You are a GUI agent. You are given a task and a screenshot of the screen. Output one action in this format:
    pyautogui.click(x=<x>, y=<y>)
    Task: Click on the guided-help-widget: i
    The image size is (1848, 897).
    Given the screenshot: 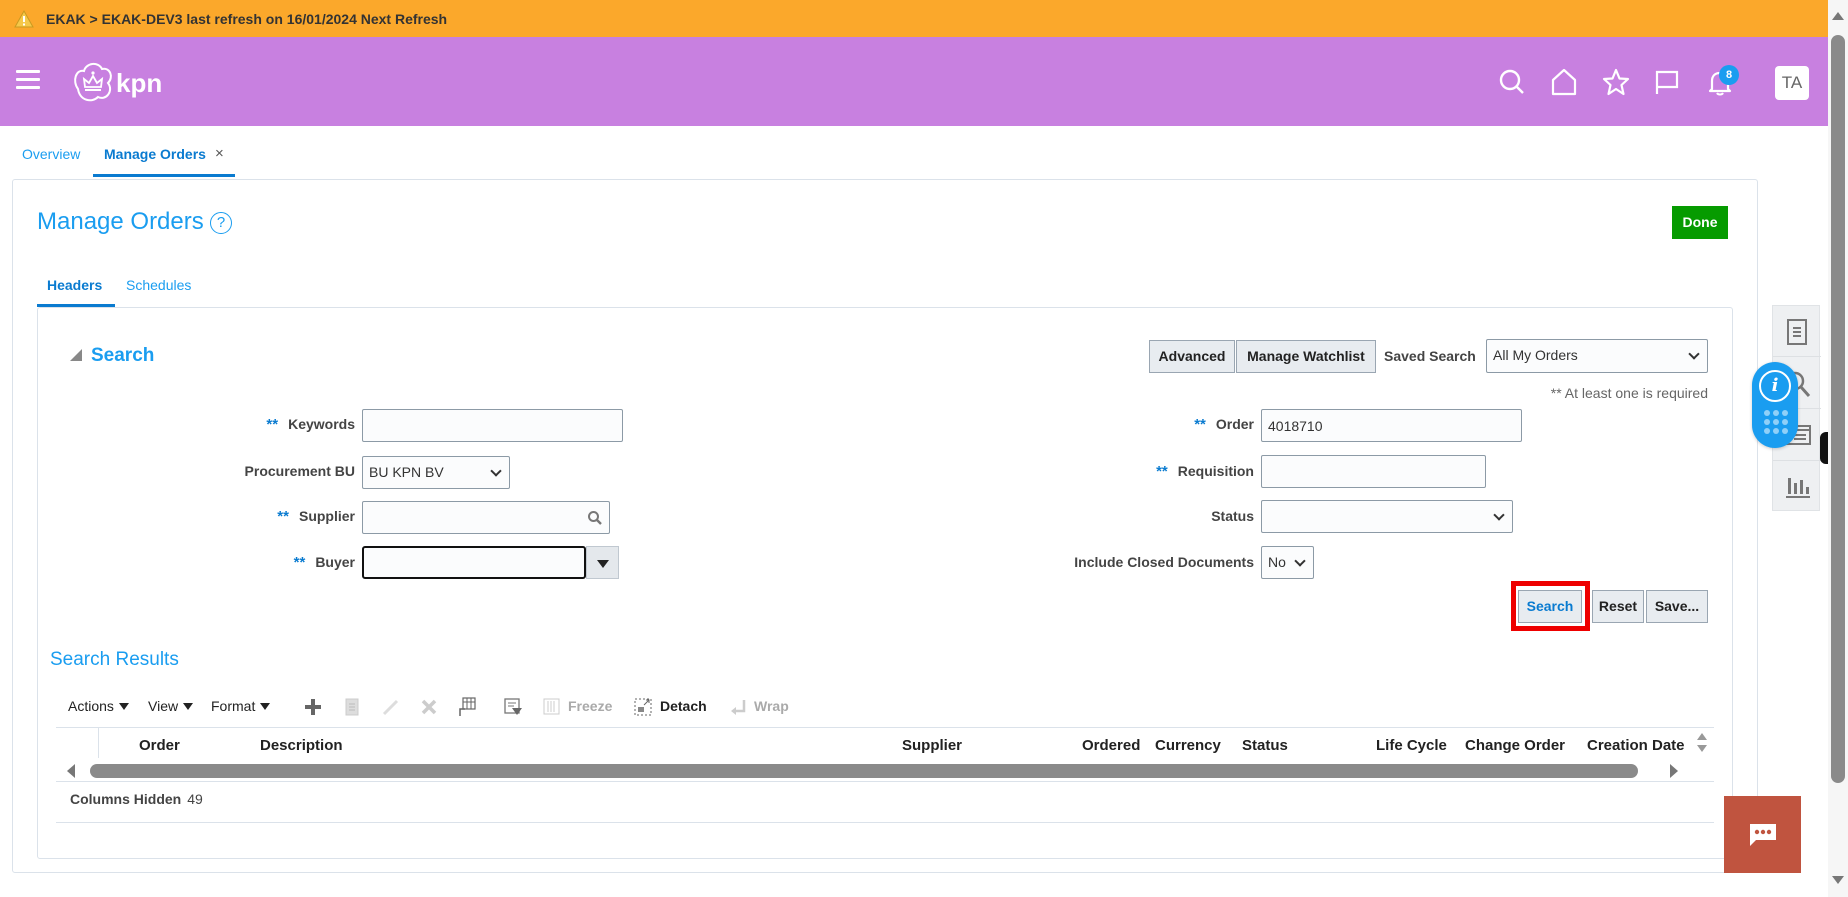 What is the action you would take?
    pyautogui.click(x=1775, y=405)
    